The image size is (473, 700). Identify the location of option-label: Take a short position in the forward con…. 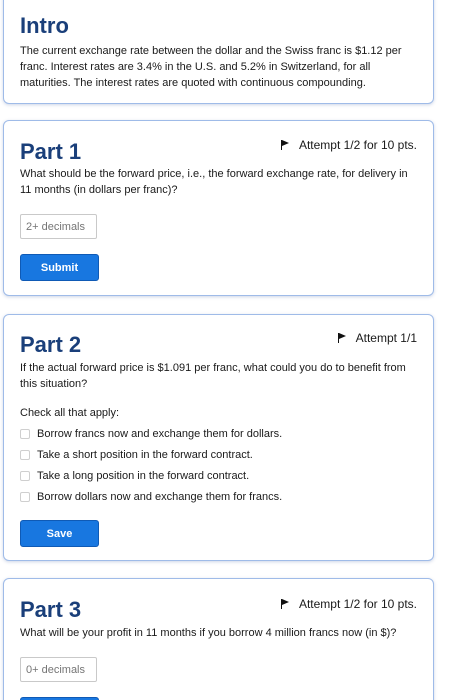
(145, 455).